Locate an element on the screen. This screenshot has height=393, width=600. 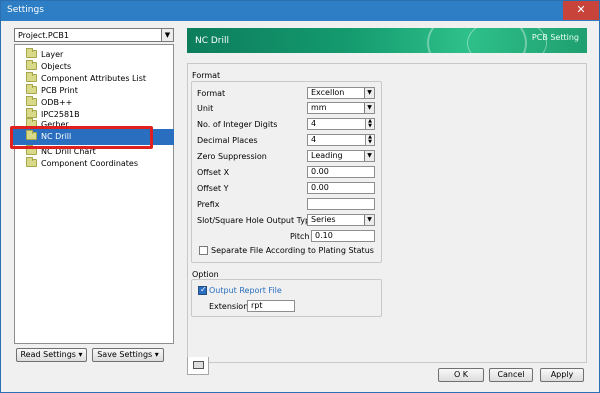
option-group-title: Option is located at coordinates (205, 274).